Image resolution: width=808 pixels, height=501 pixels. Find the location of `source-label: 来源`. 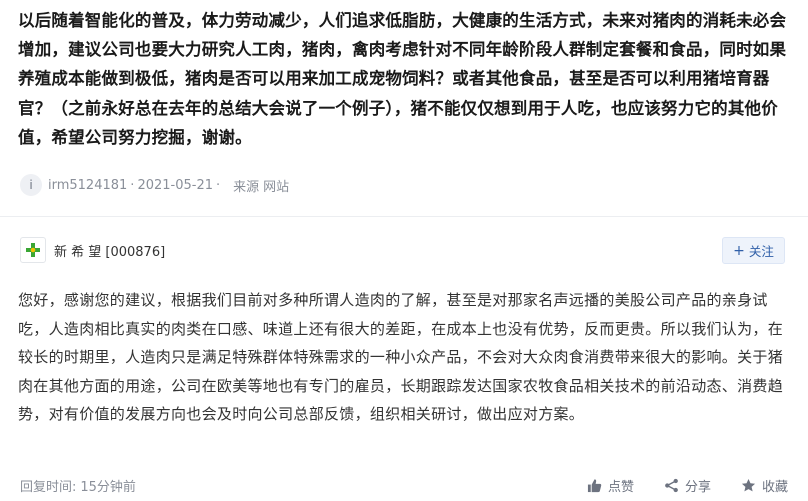

source-label: 来源 is located at coordinates (246, 187).